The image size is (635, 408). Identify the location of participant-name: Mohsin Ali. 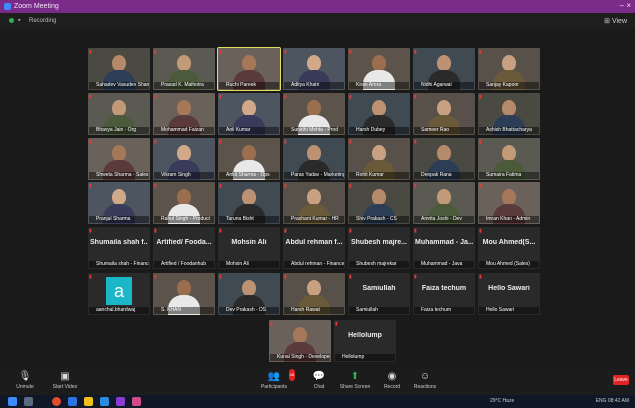
(249, 264).